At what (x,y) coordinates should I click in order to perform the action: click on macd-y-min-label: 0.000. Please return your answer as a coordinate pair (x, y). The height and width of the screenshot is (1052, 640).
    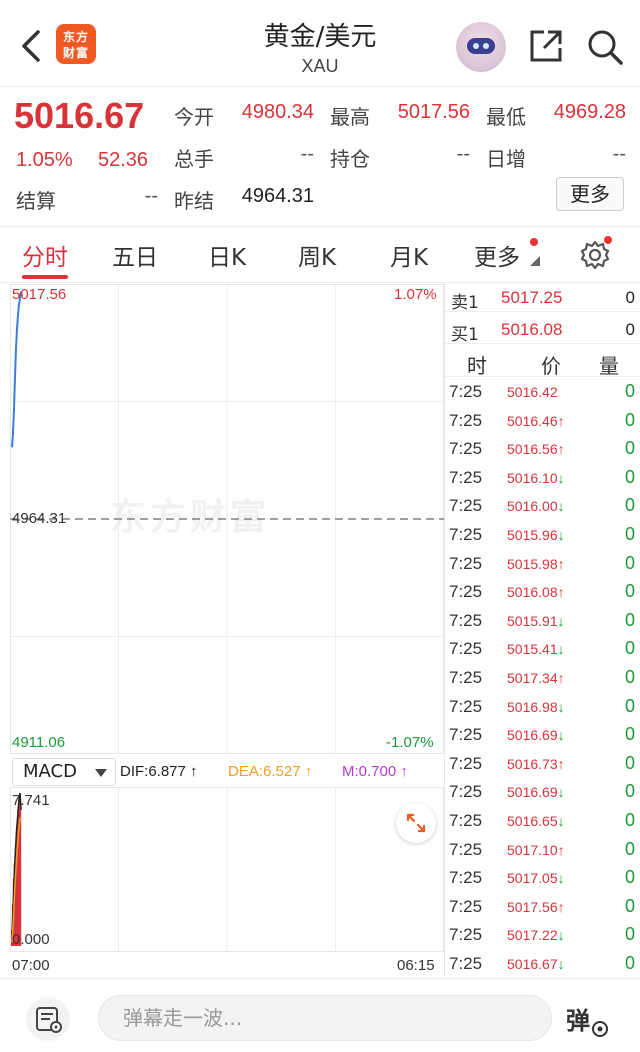
    Looking at the image, I should click on (31, 939).